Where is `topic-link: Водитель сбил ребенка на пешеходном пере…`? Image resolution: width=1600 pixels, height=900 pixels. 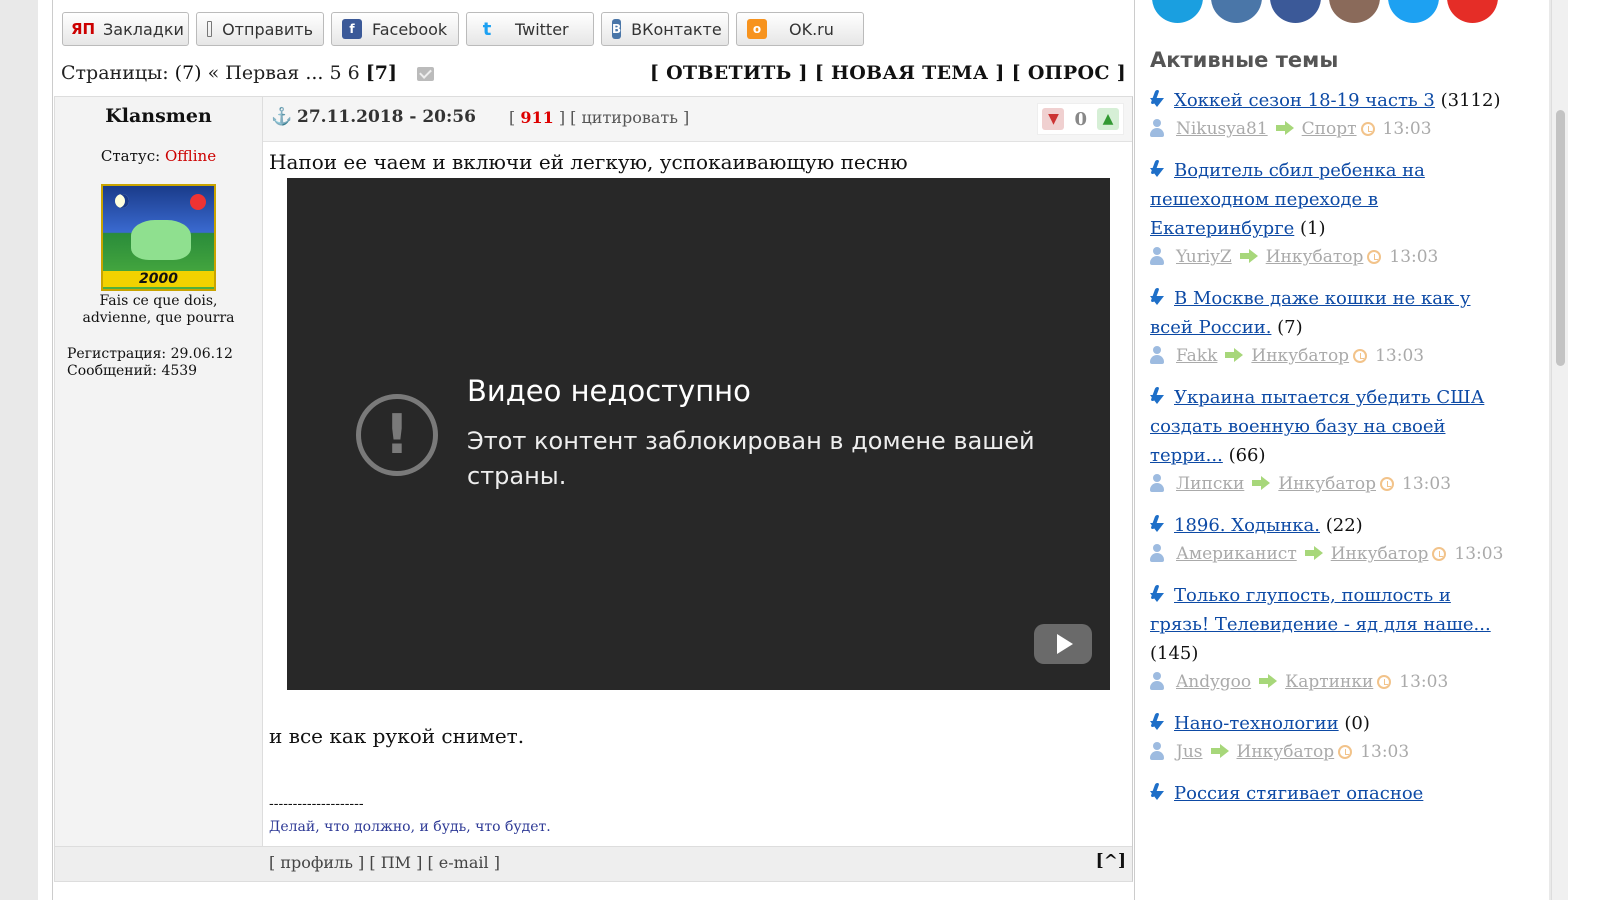 topic-link: Водитель сбил ребенка на пешеходном пере… is located at coordinates (1287, 199).